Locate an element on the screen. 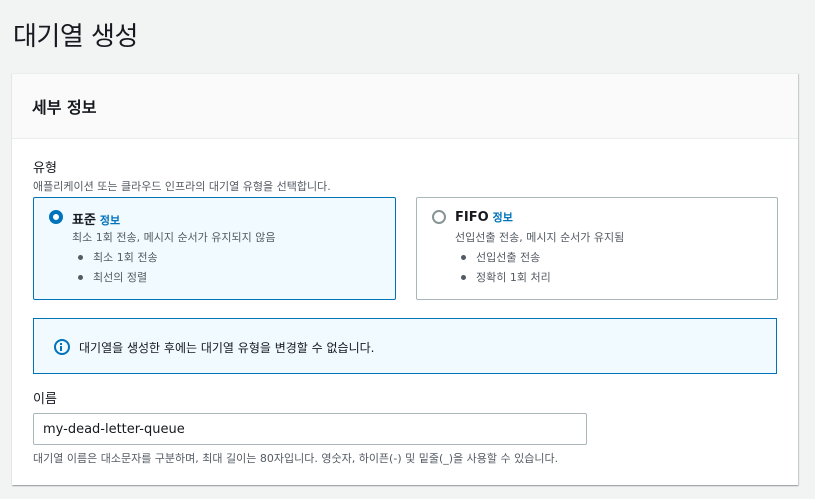 This screenshot has width=815, height=499. standard-bullet-2-text: 최선의 정렬 is located at coordinates (120, 277).